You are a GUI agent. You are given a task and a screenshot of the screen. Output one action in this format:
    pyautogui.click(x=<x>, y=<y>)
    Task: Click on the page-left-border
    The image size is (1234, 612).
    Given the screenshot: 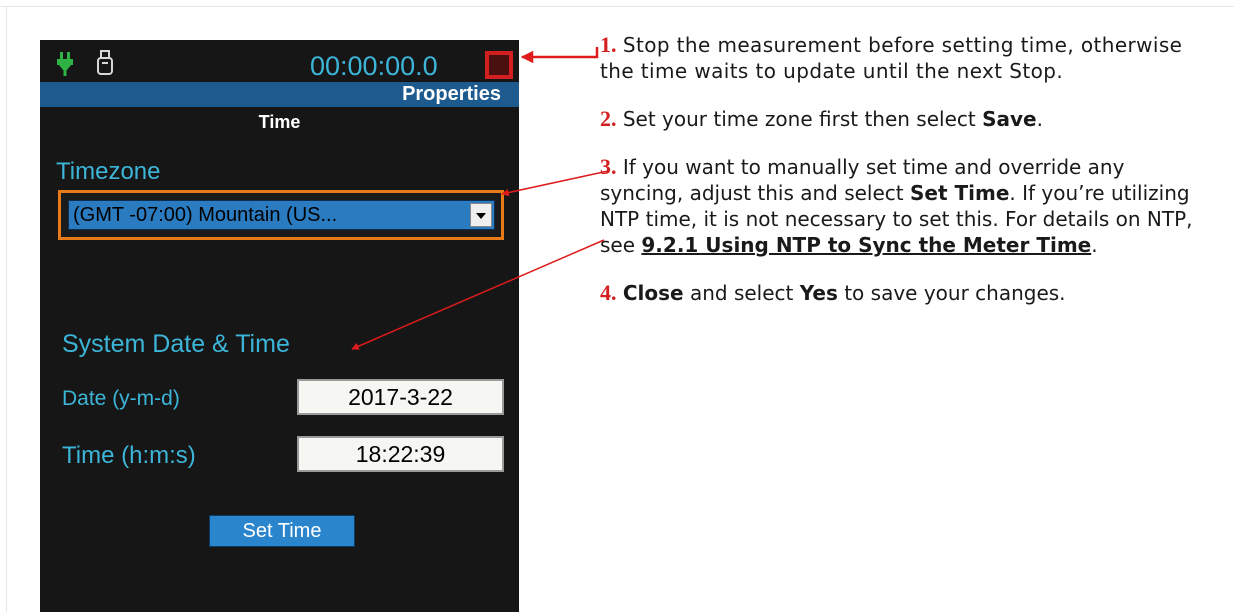 What is the action you would take?
    pyautogui.click(x=6, y=309)
    